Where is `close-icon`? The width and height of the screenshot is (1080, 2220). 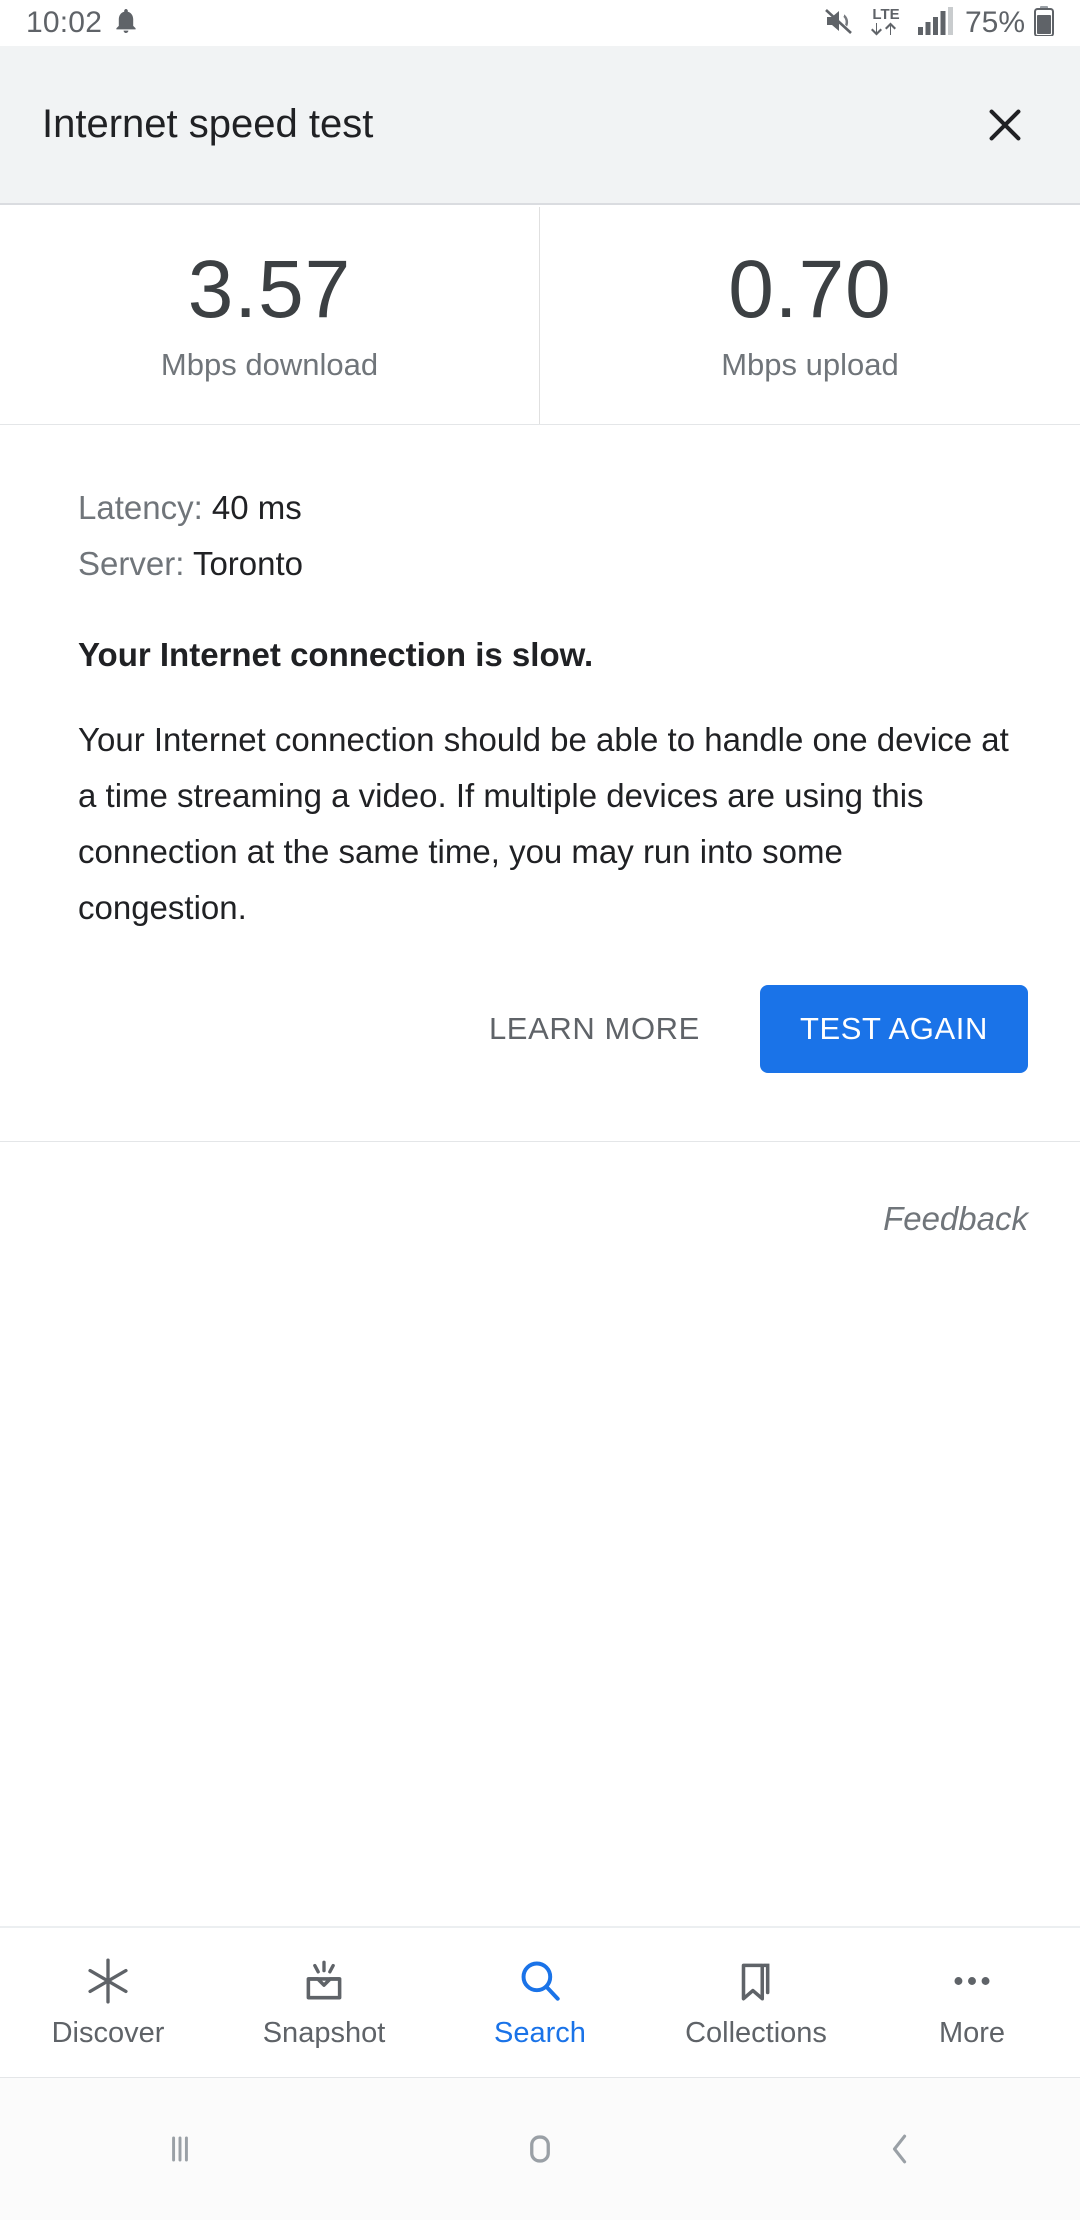
close-icon is located at coordinates (1005, 125).